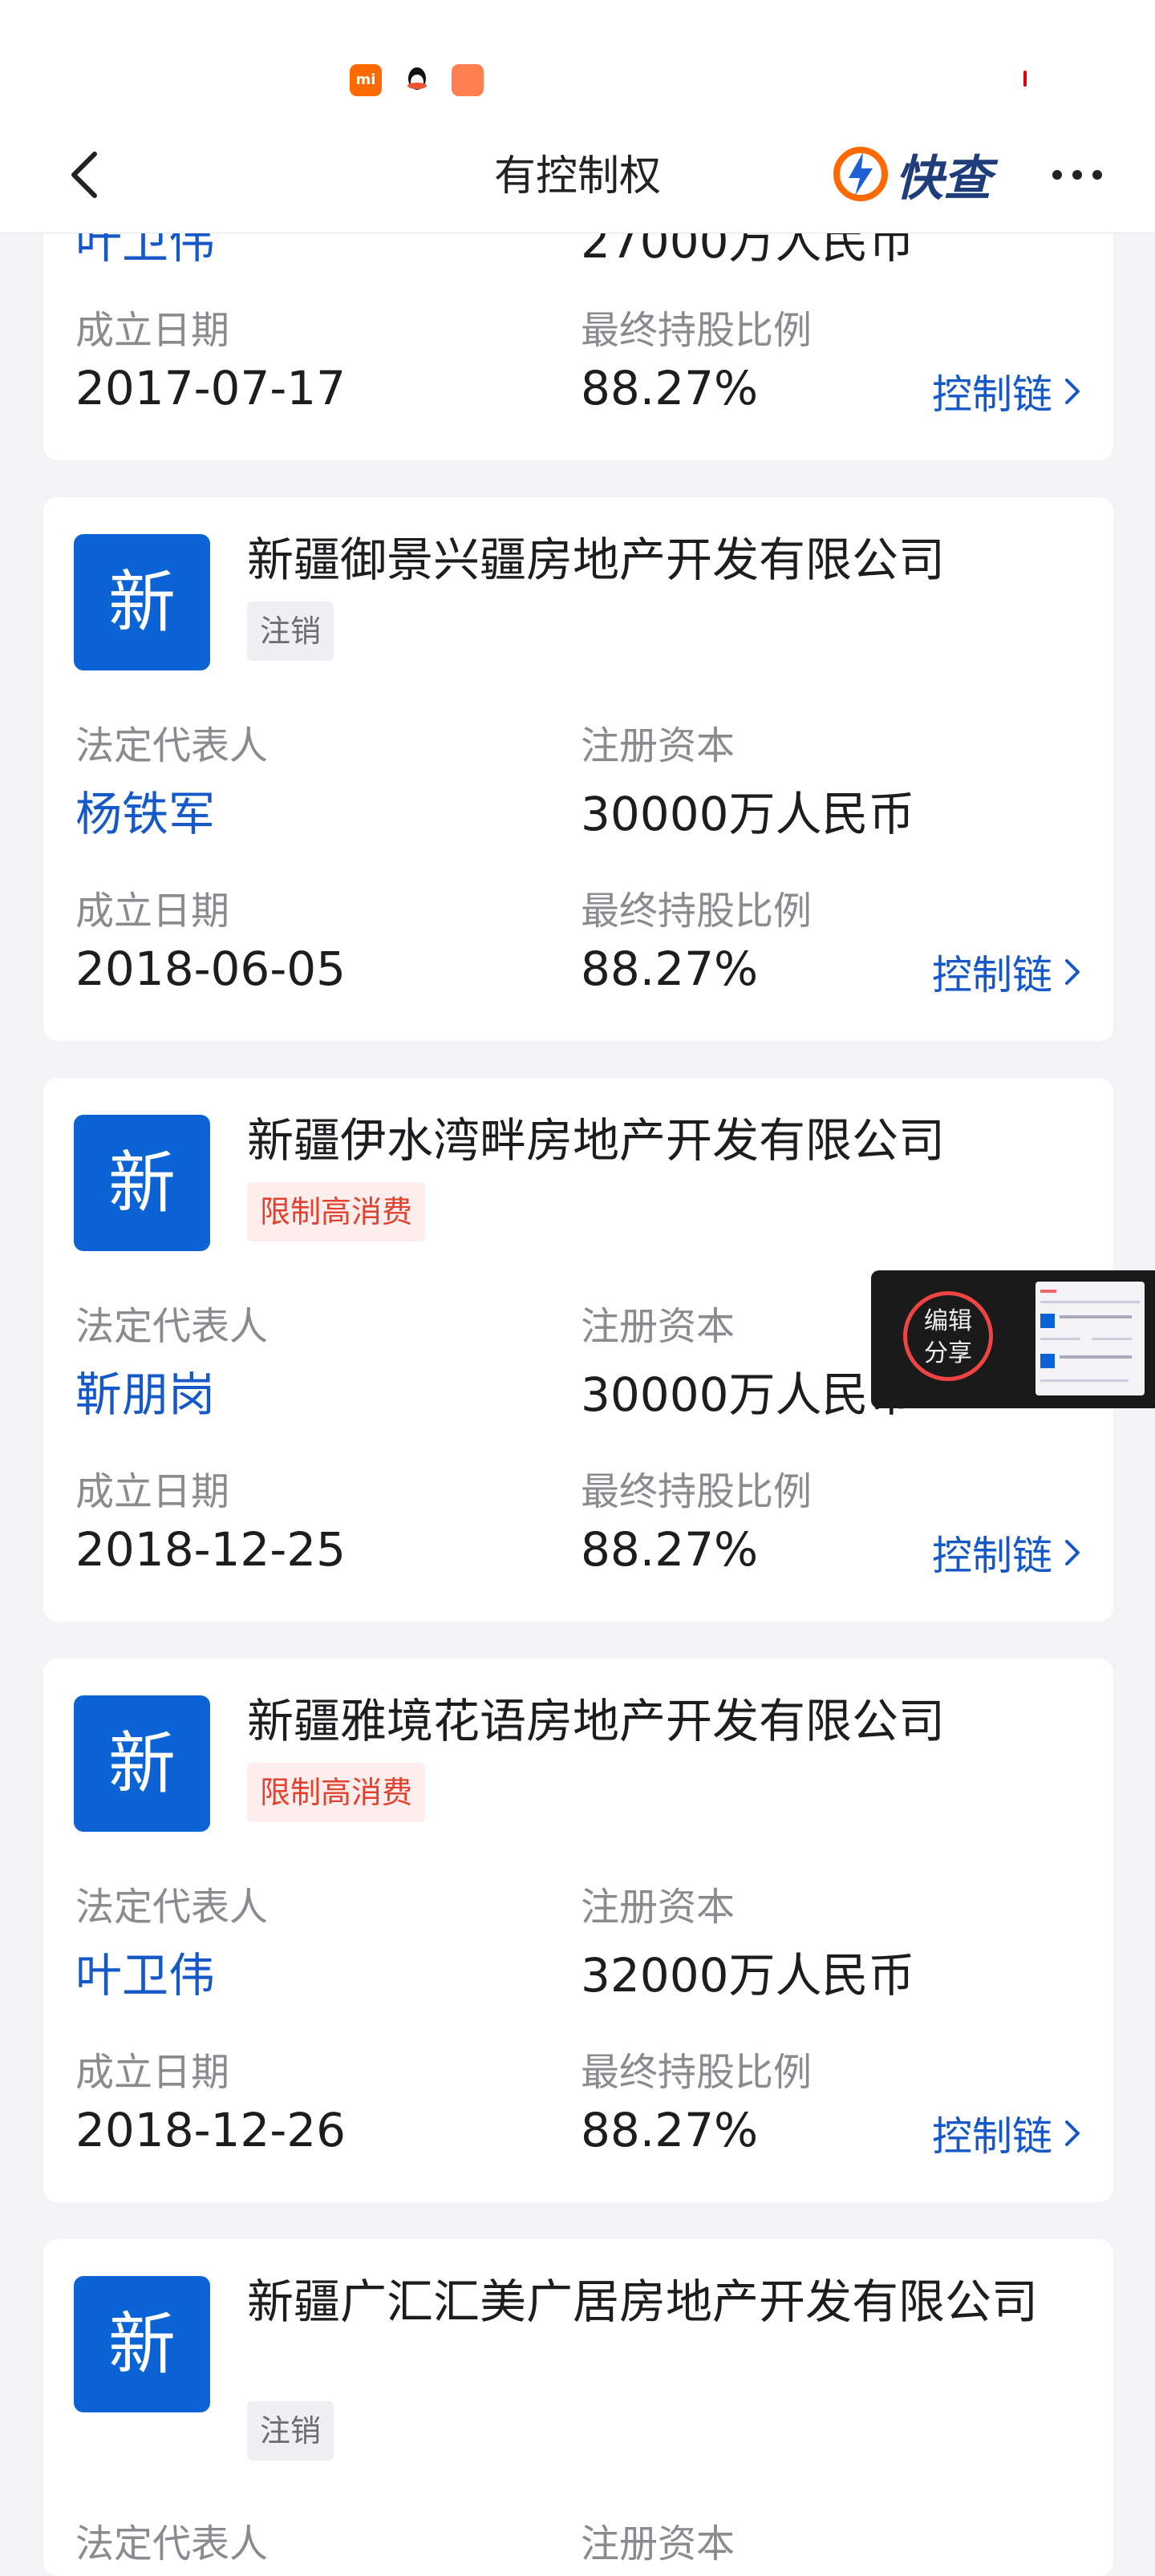  What do you see at coordinates (664, 2301) in the screenshot?
I see `company-name: 新疆广汇汇美广居房地产开发有限公司` at bounding box center [664, 2301].